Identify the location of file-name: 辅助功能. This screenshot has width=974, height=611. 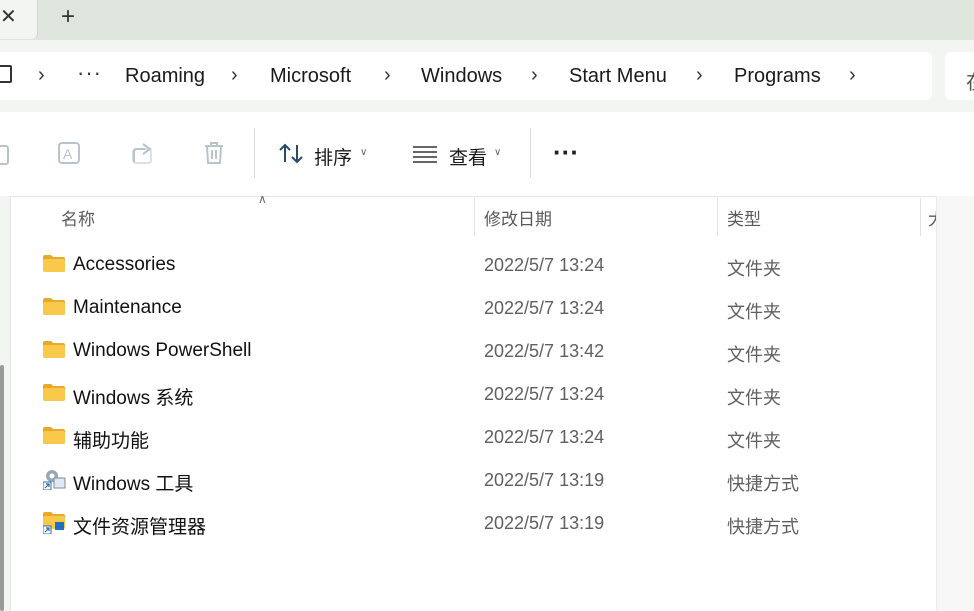
(111, 439).